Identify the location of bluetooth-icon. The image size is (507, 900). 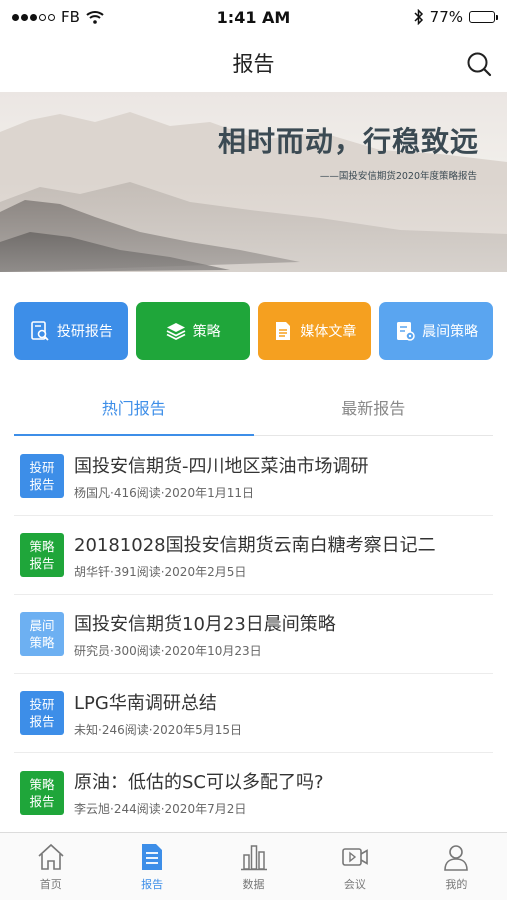
(418, 17).